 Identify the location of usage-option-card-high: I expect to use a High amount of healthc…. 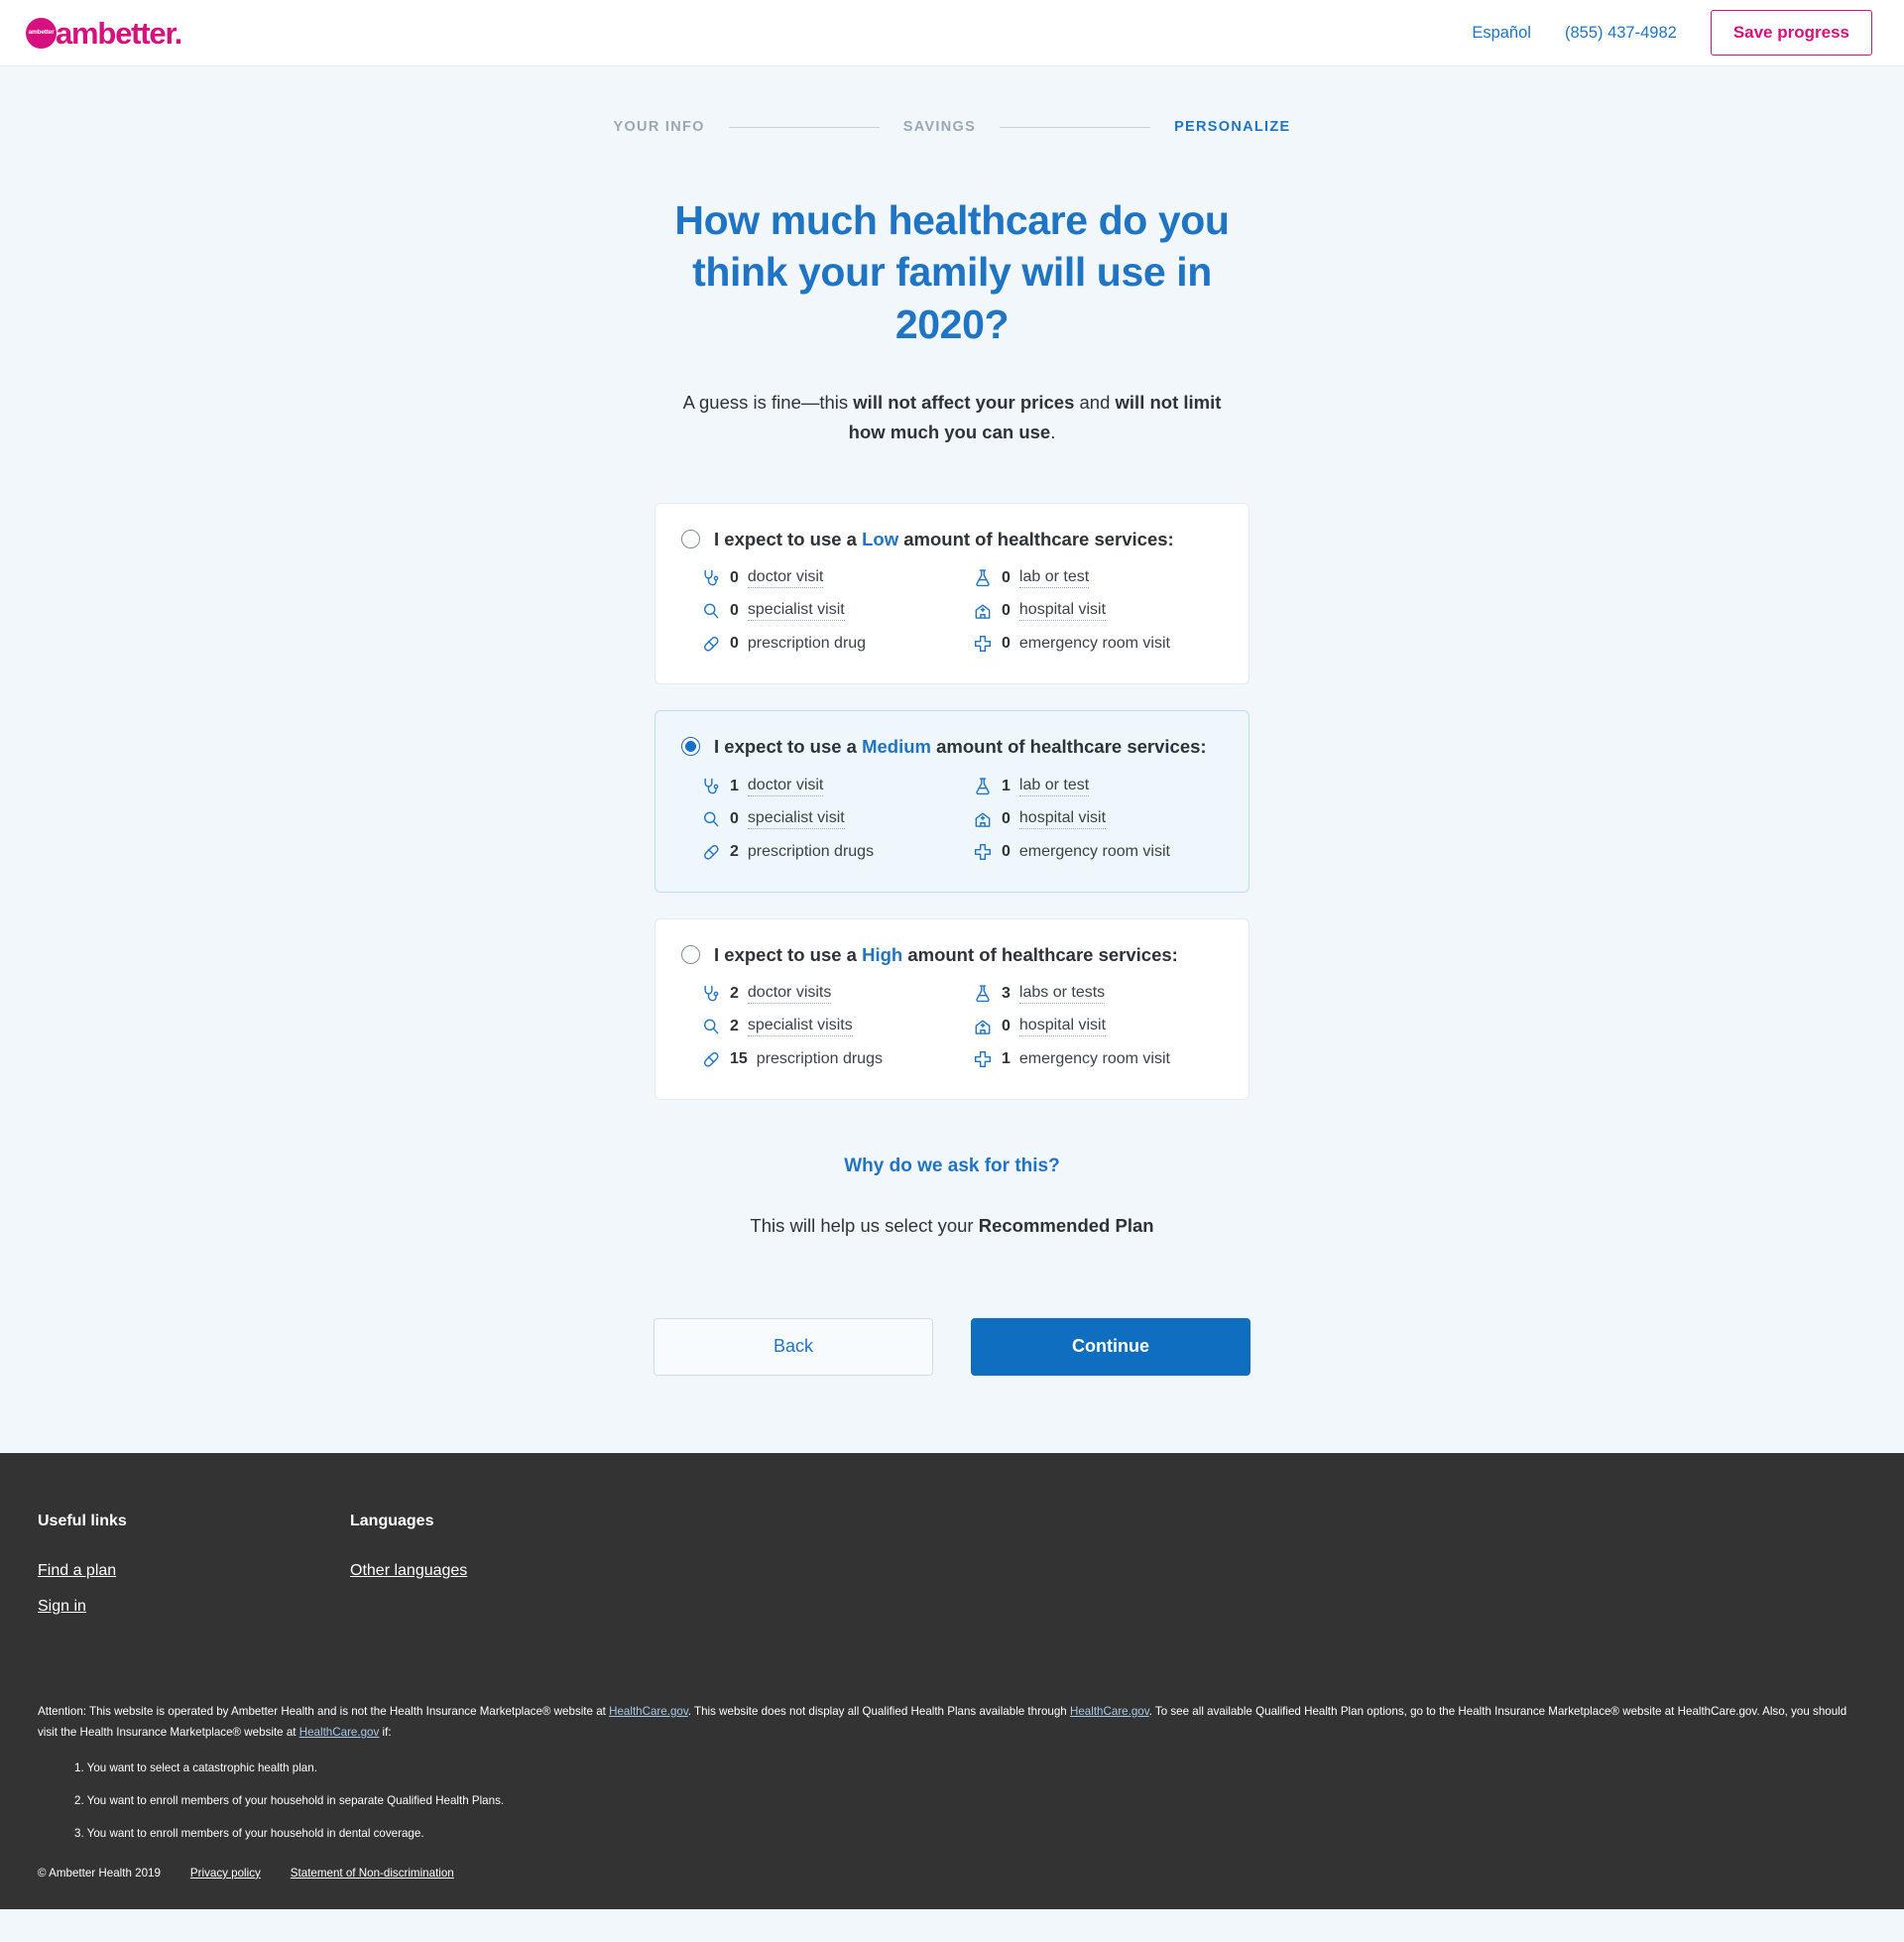
(952, 1008).